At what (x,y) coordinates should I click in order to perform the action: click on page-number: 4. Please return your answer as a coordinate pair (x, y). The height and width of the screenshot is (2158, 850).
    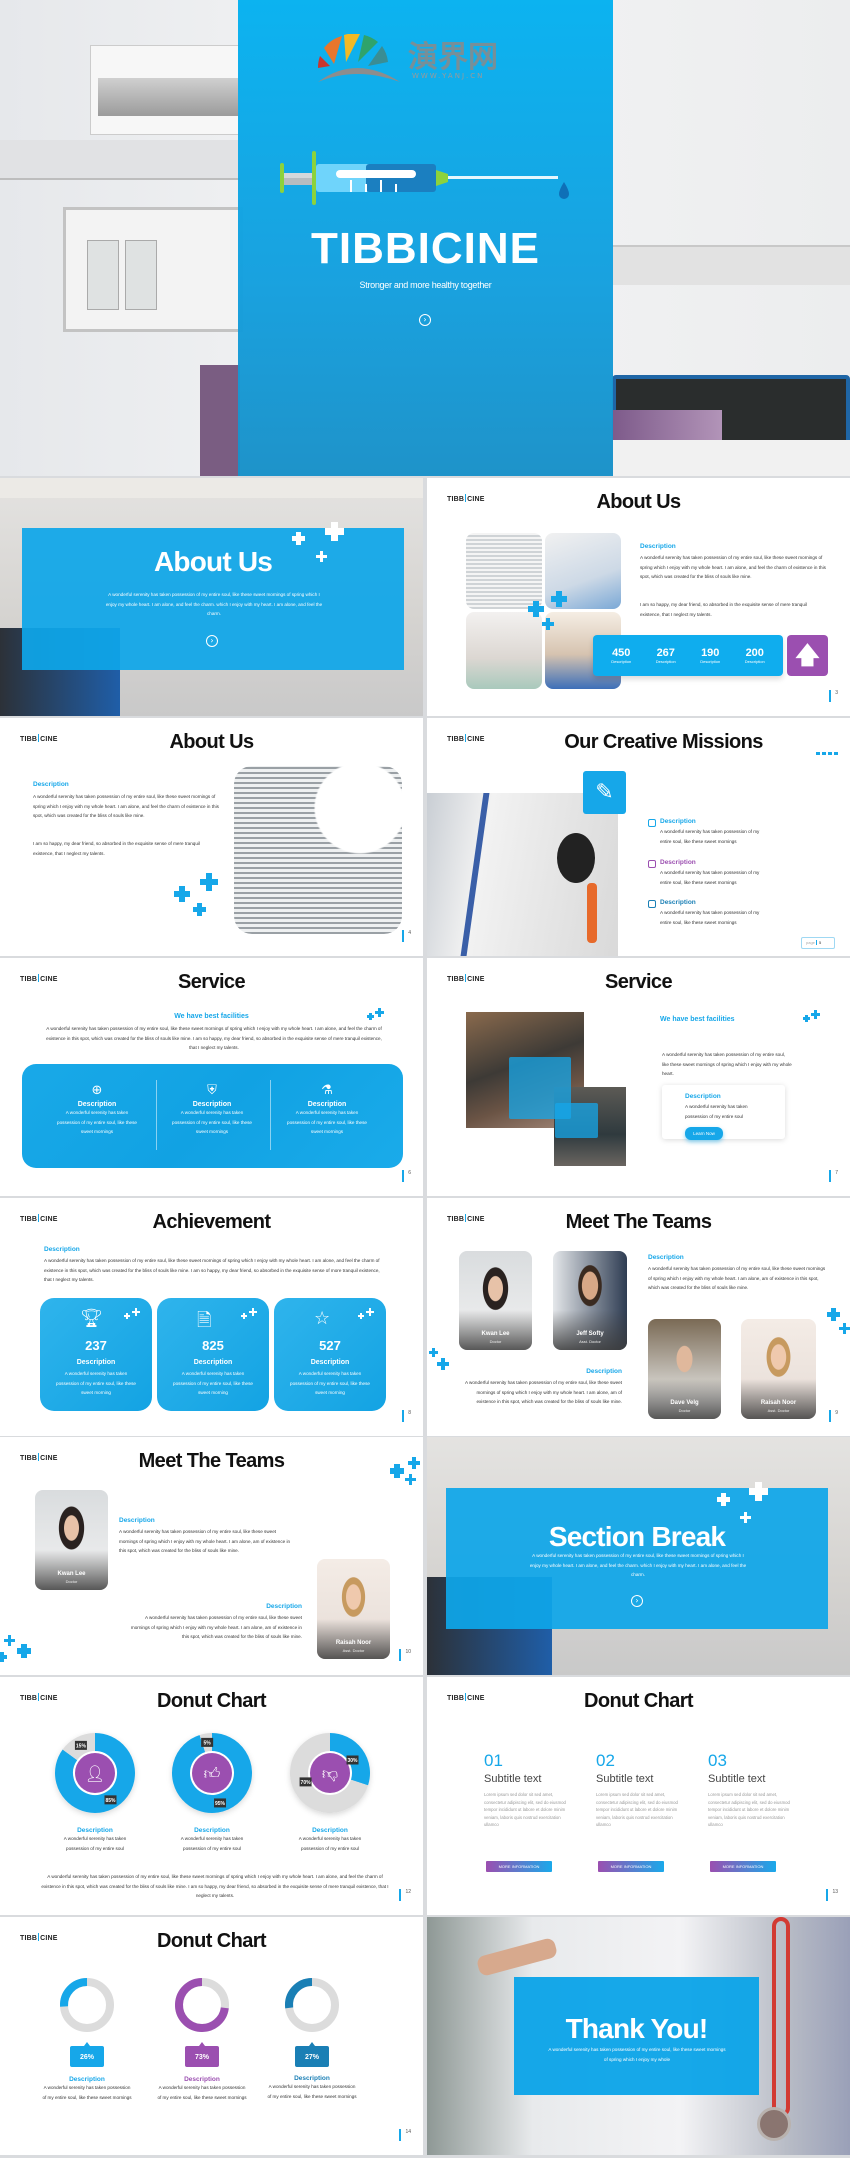
    Looking at the image, I should click on (406, 936).